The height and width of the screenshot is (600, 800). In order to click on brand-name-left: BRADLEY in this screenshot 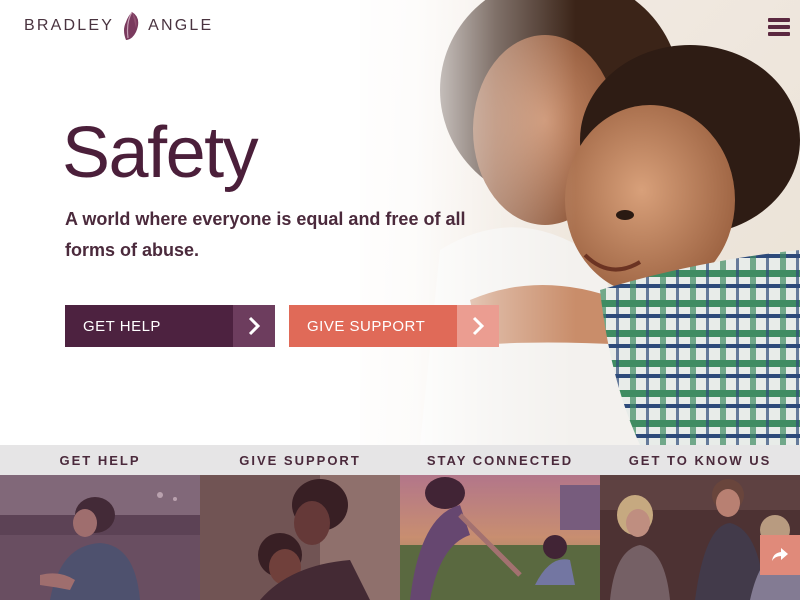, I will do `click(69, 25)`.